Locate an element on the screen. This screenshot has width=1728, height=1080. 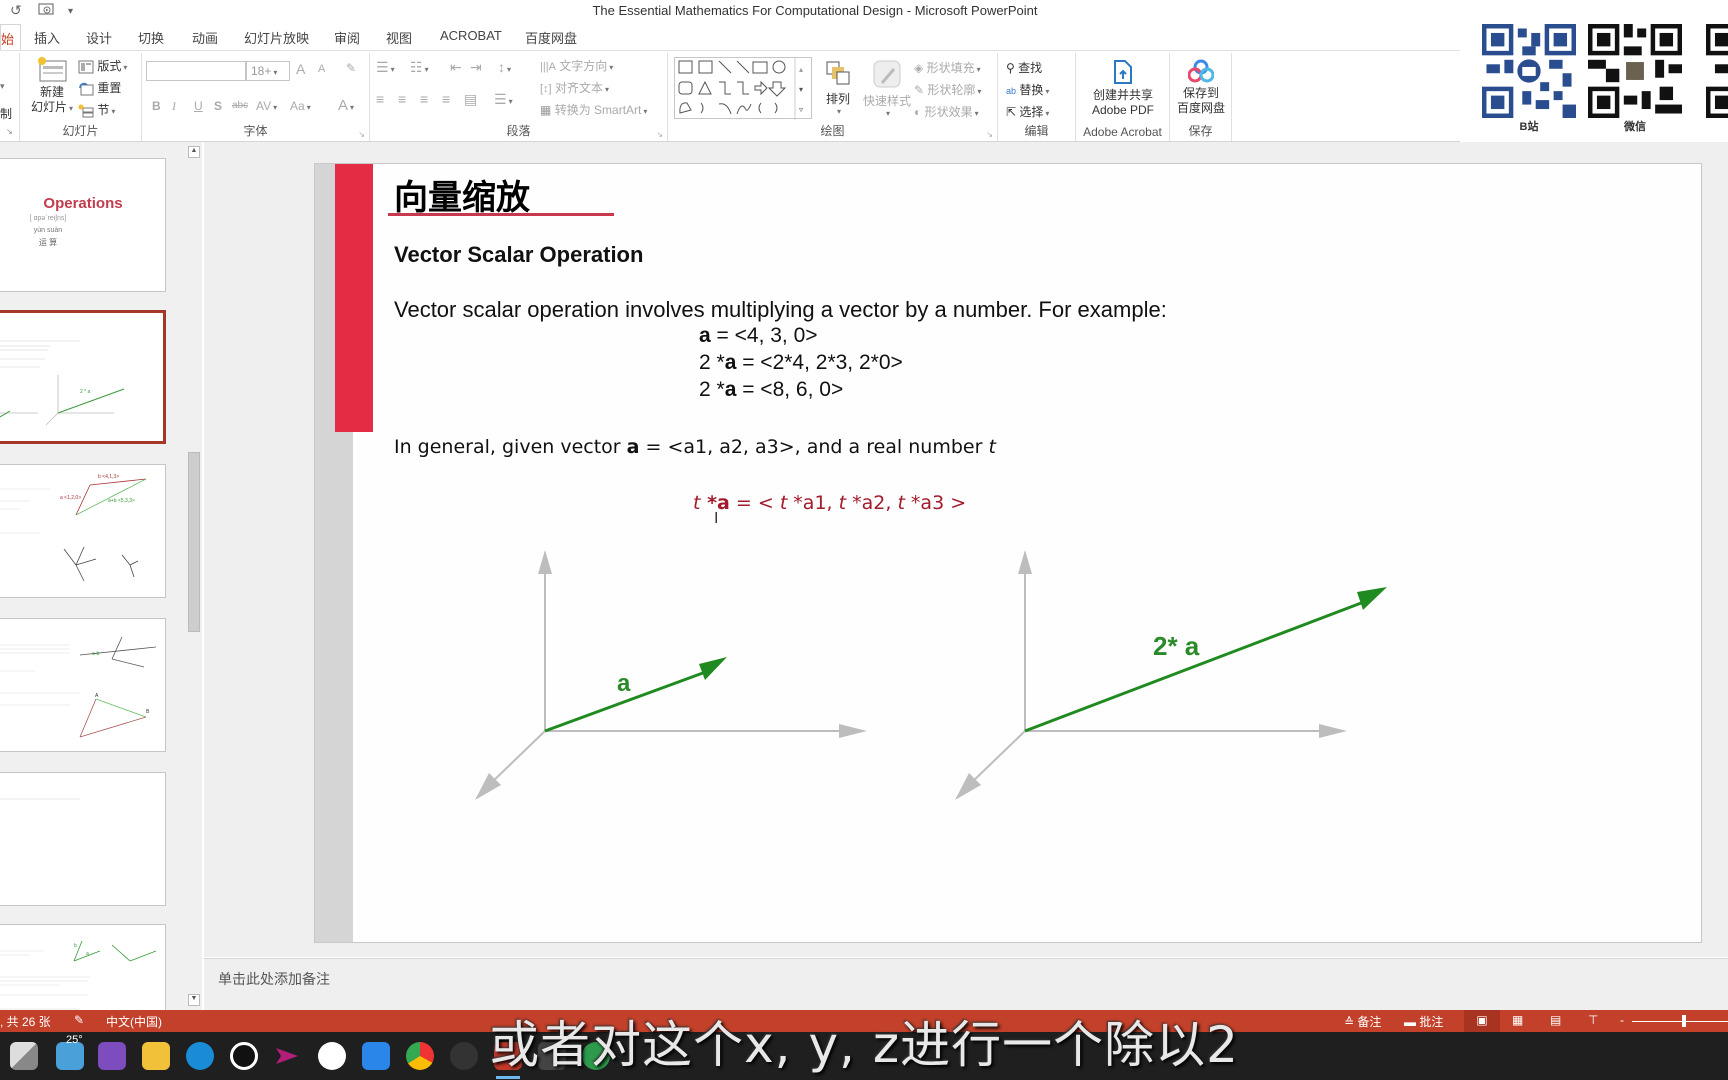
align-left-button: ≡ is located at coordinates (380, 99).